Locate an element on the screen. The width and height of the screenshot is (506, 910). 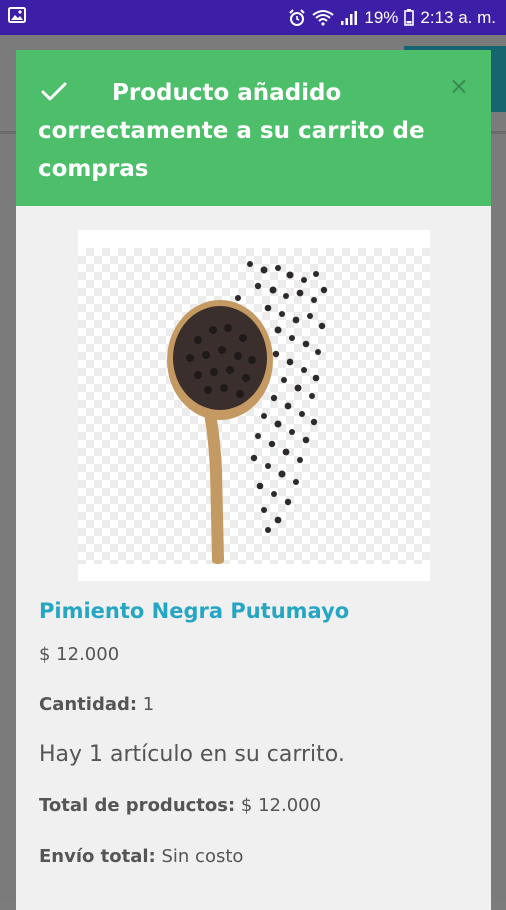
quantity-label: Cantidad: is located at coordinates (88, 704).